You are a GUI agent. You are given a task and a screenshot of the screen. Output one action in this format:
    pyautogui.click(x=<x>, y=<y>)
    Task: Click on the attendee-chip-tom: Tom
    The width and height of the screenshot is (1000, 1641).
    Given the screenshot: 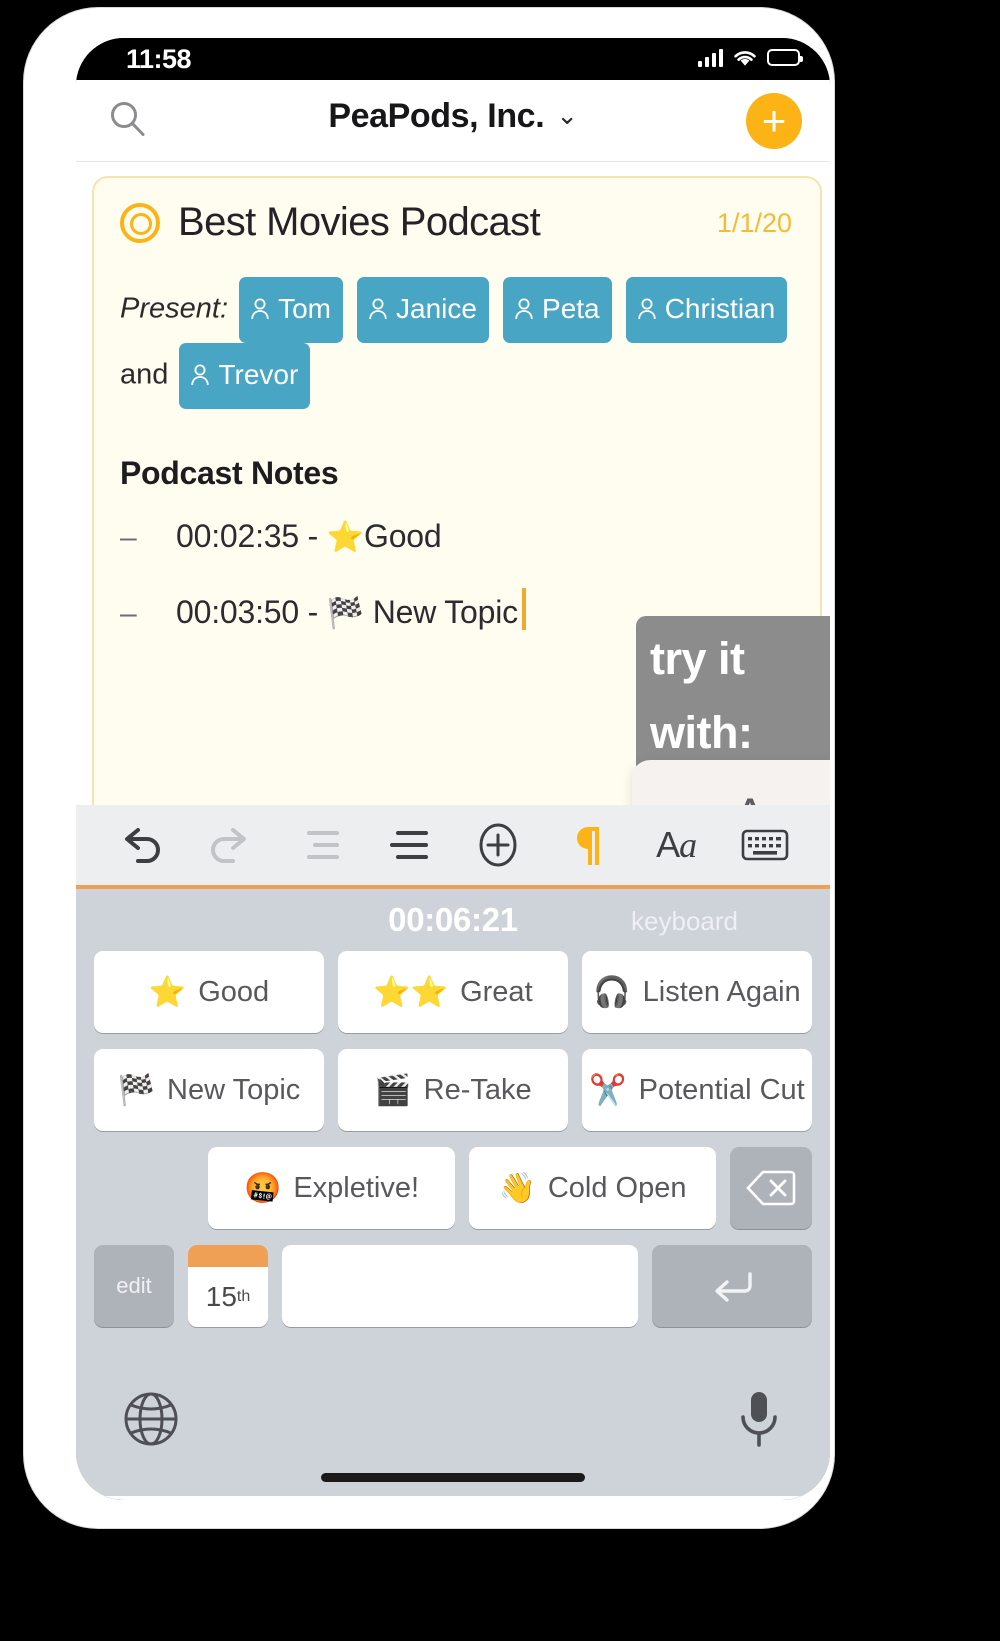 What is the action you would take?
    pyautogui.click(x=291, y=310)
    